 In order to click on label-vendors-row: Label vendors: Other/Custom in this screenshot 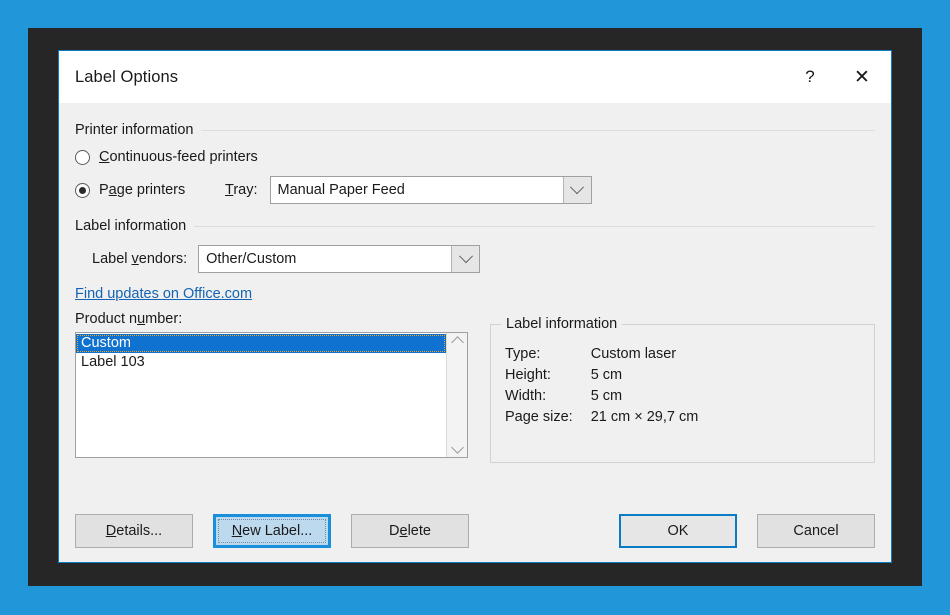, I will do `click(475, 259)`.